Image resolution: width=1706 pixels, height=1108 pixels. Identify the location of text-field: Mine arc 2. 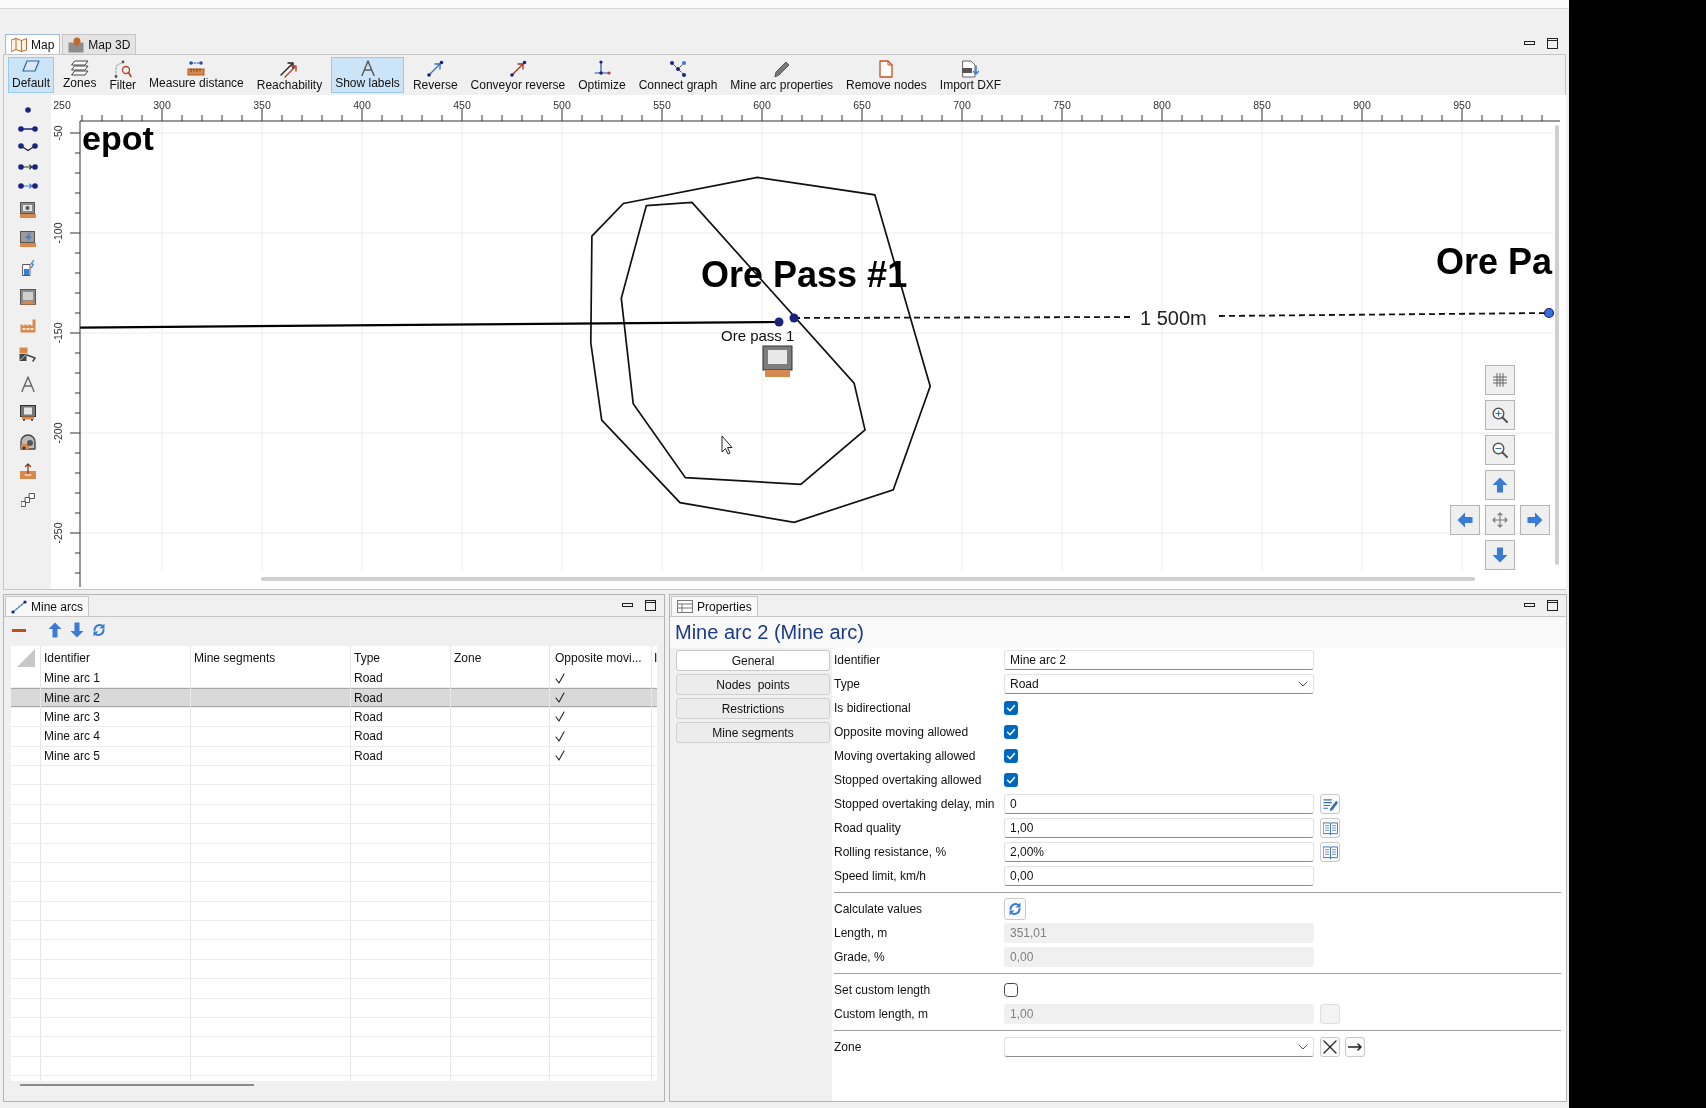
(1159, 660).